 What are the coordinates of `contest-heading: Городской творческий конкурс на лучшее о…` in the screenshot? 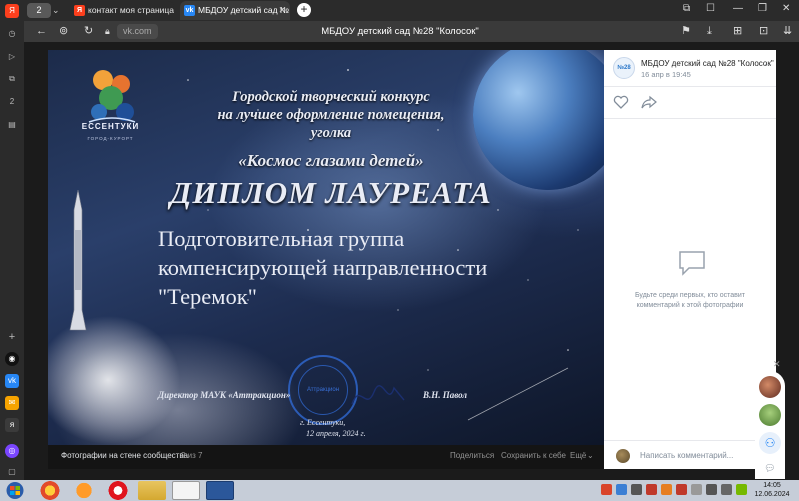 It's located at (331, 115).